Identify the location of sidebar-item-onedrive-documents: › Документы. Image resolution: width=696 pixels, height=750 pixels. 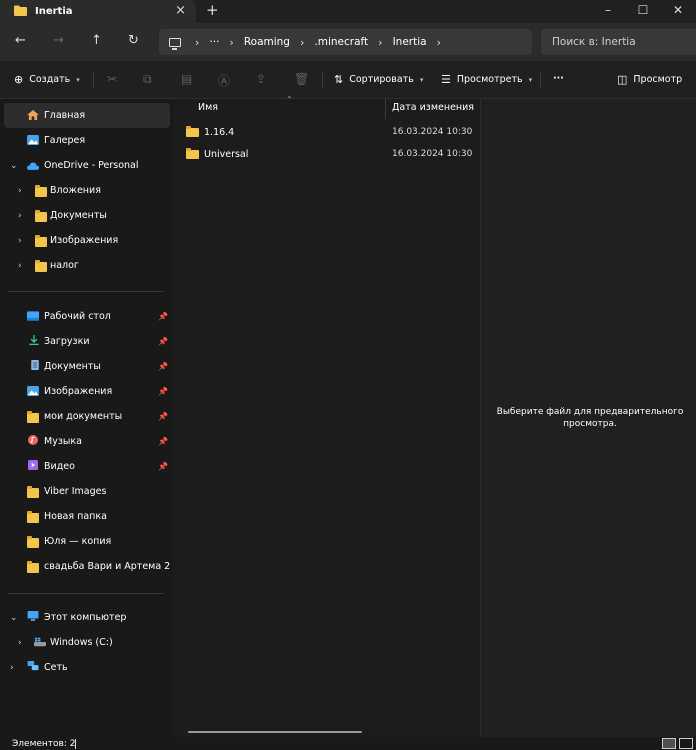
(87, 215).